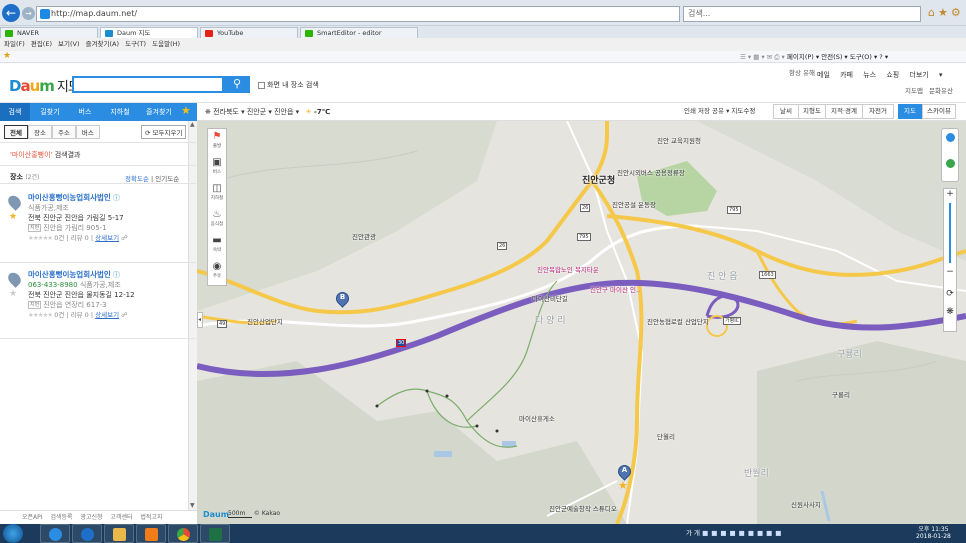  I want to click on label-danwol: 단월리, so click(666, 436).